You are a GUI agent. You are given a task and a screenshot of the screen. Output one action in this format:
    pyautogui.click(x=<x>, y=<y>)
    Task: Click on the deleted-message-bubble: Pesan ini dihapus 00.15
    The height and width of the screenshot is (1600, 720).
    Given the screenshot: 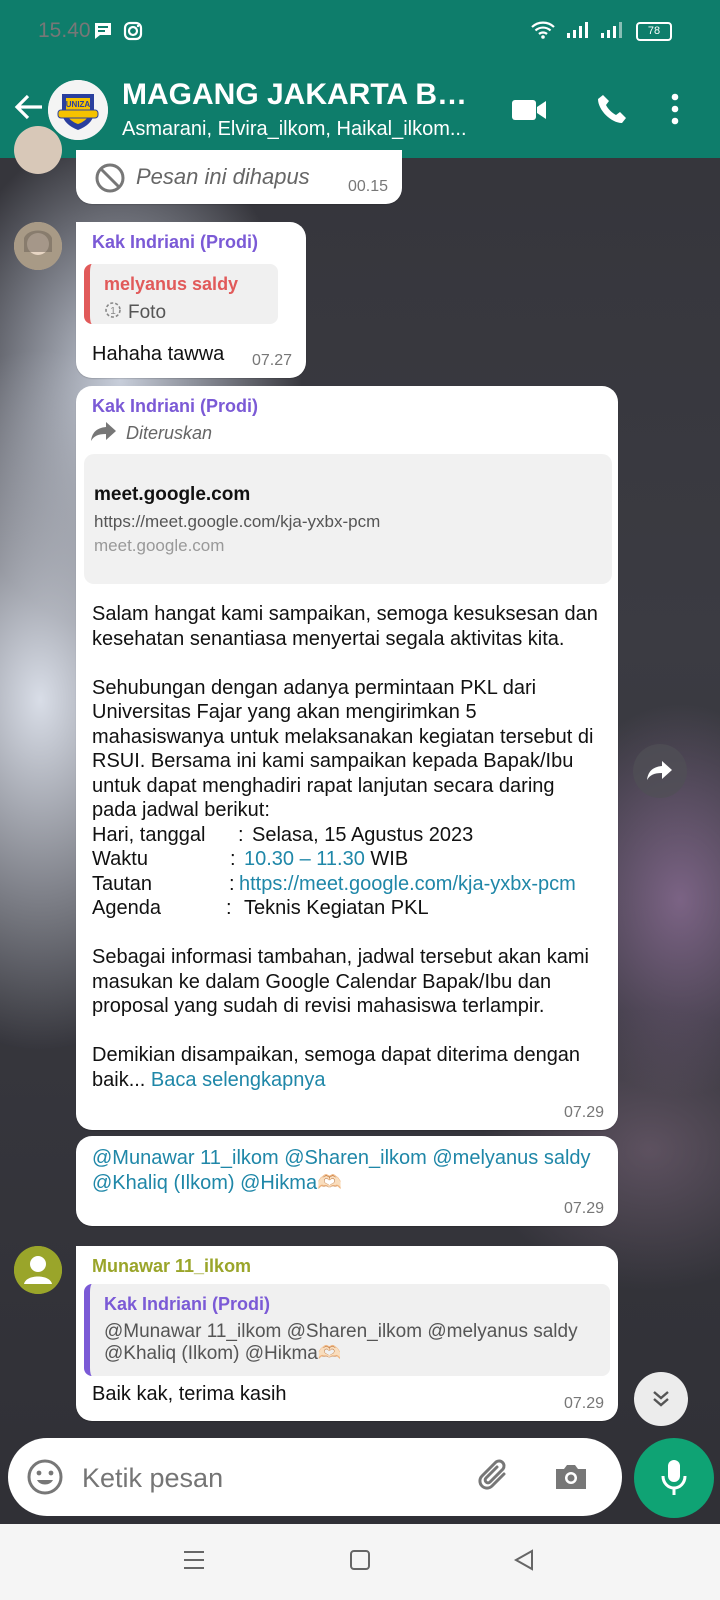 What is the action you would take?
    pyautogui.click(x=239, y=177)
    